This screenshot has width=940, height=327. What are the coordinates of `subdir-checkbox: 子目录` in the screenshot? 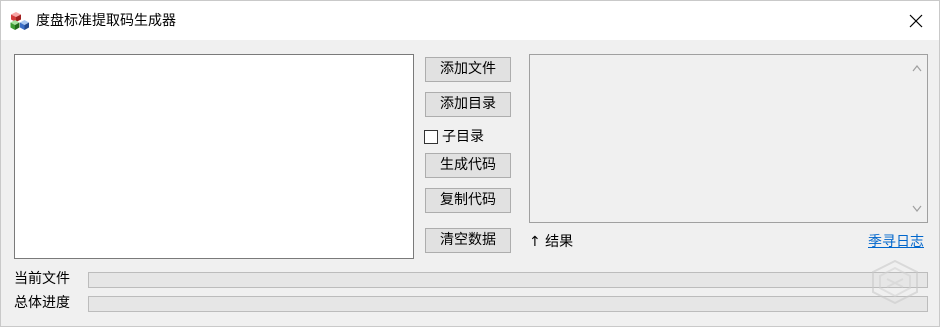 It's located at (454, 137).